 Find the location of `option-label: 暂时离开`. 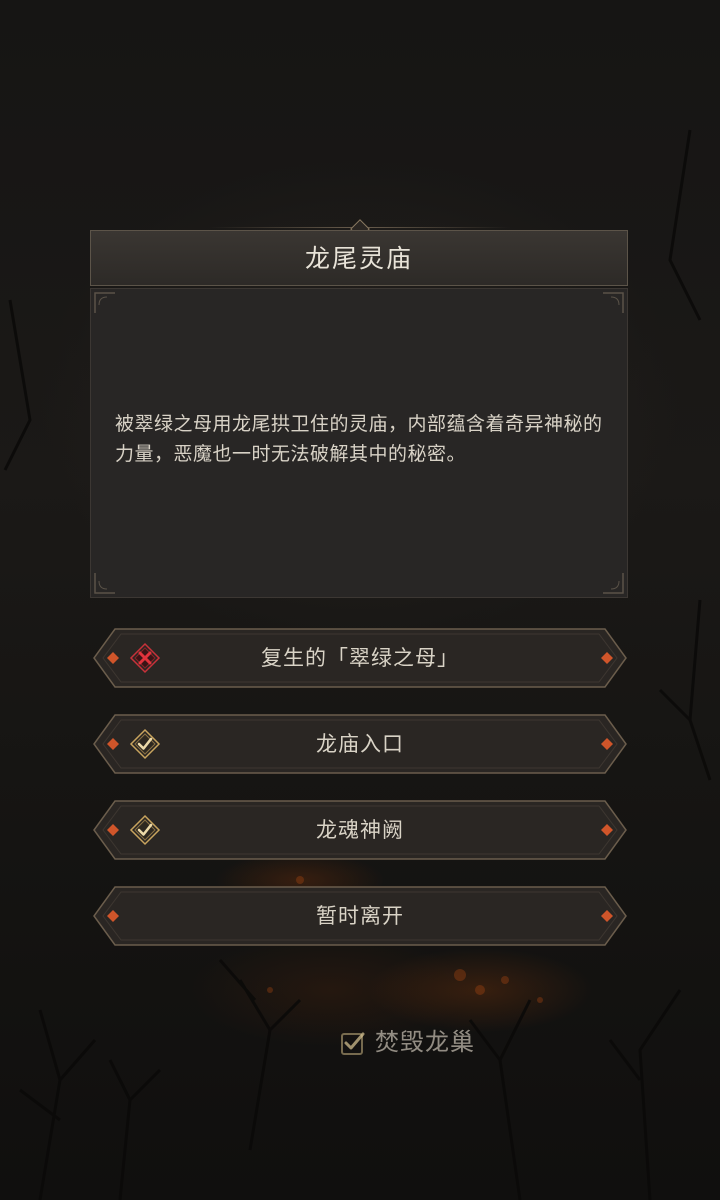

option-label: 暂时离开 is located at coordinates (360, 916).